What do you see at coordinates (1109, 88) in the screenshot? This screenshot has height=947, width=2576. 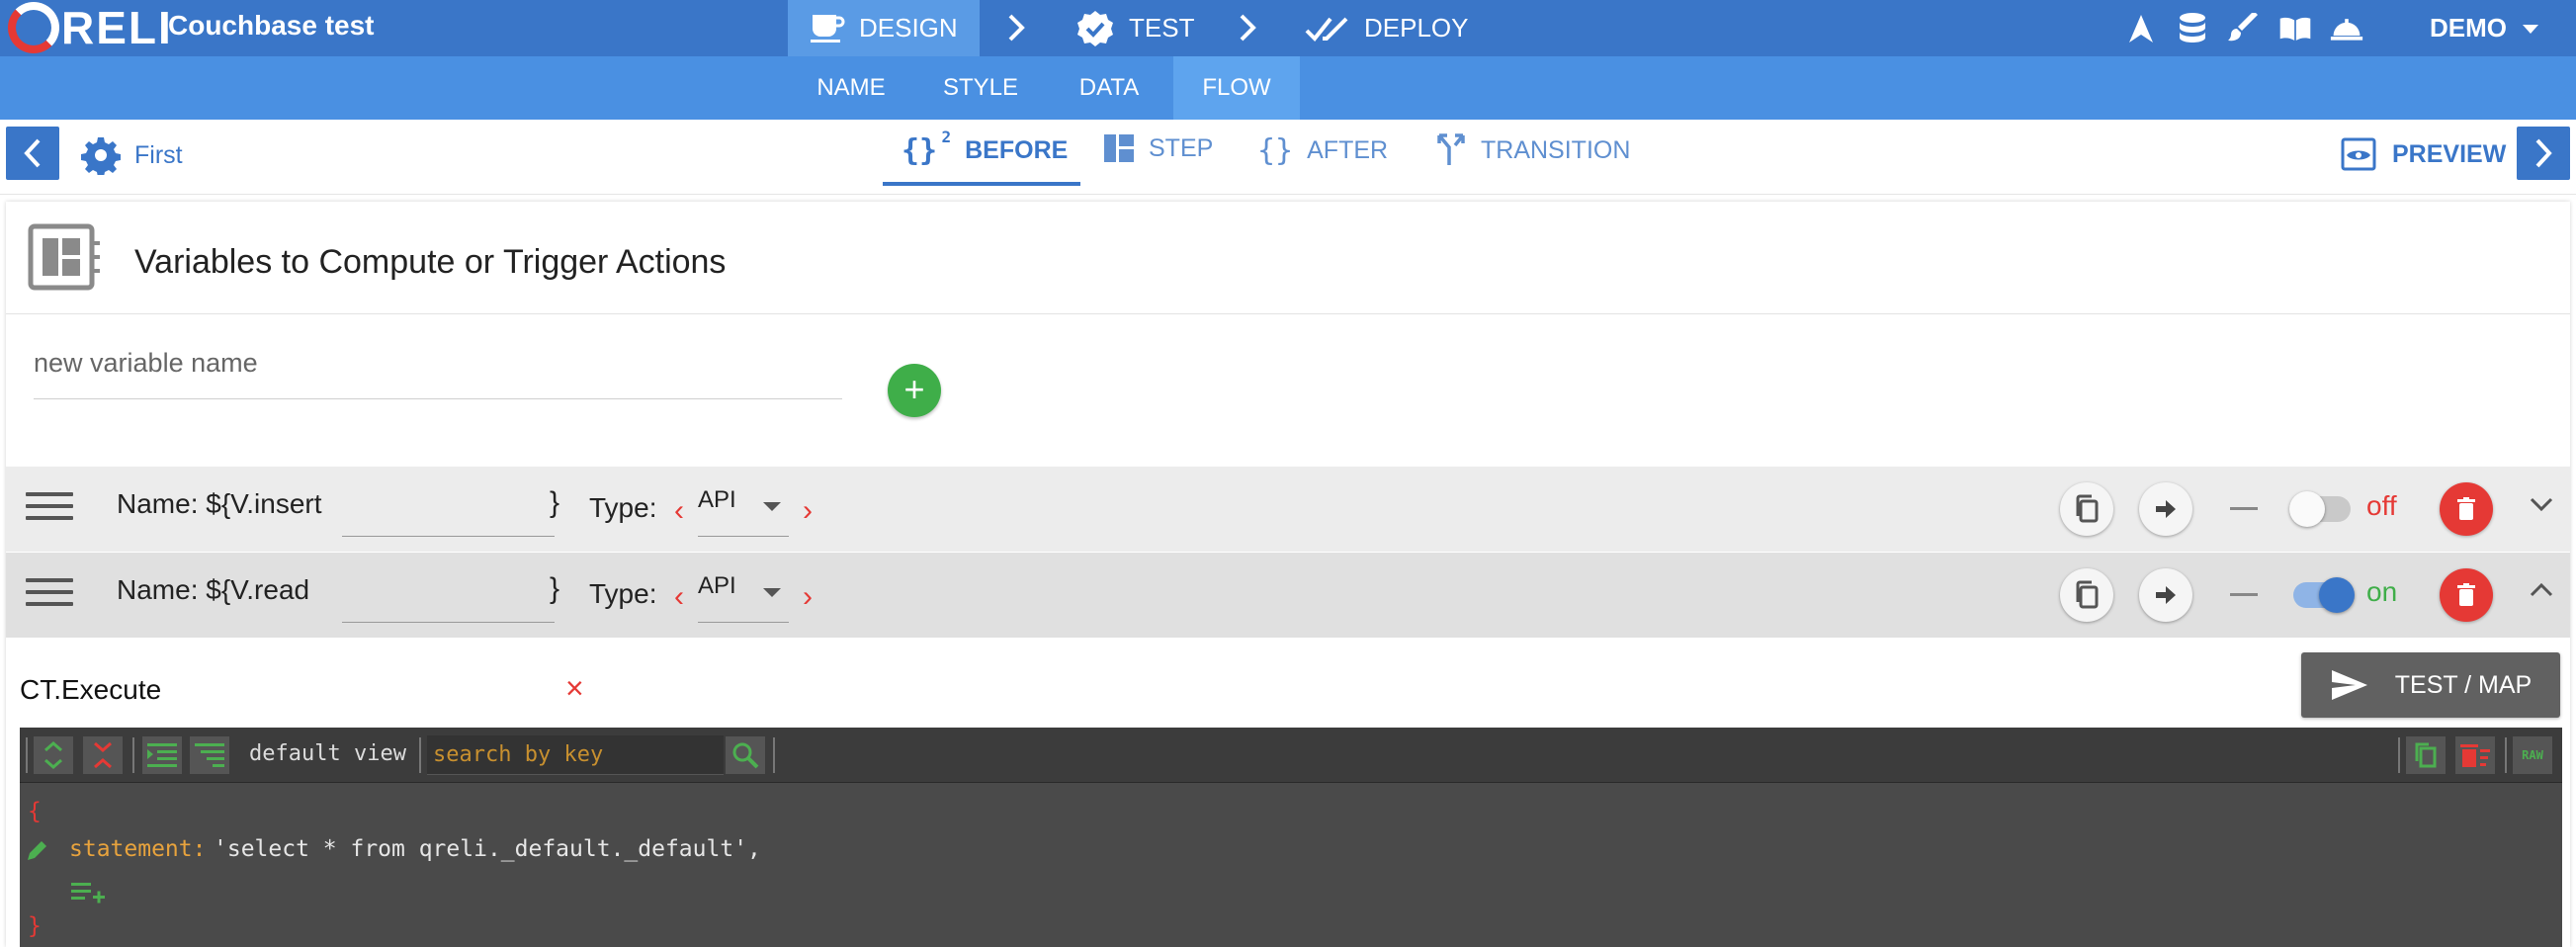 I see `tab-data: DATA` at bounding box center [1109, 88].